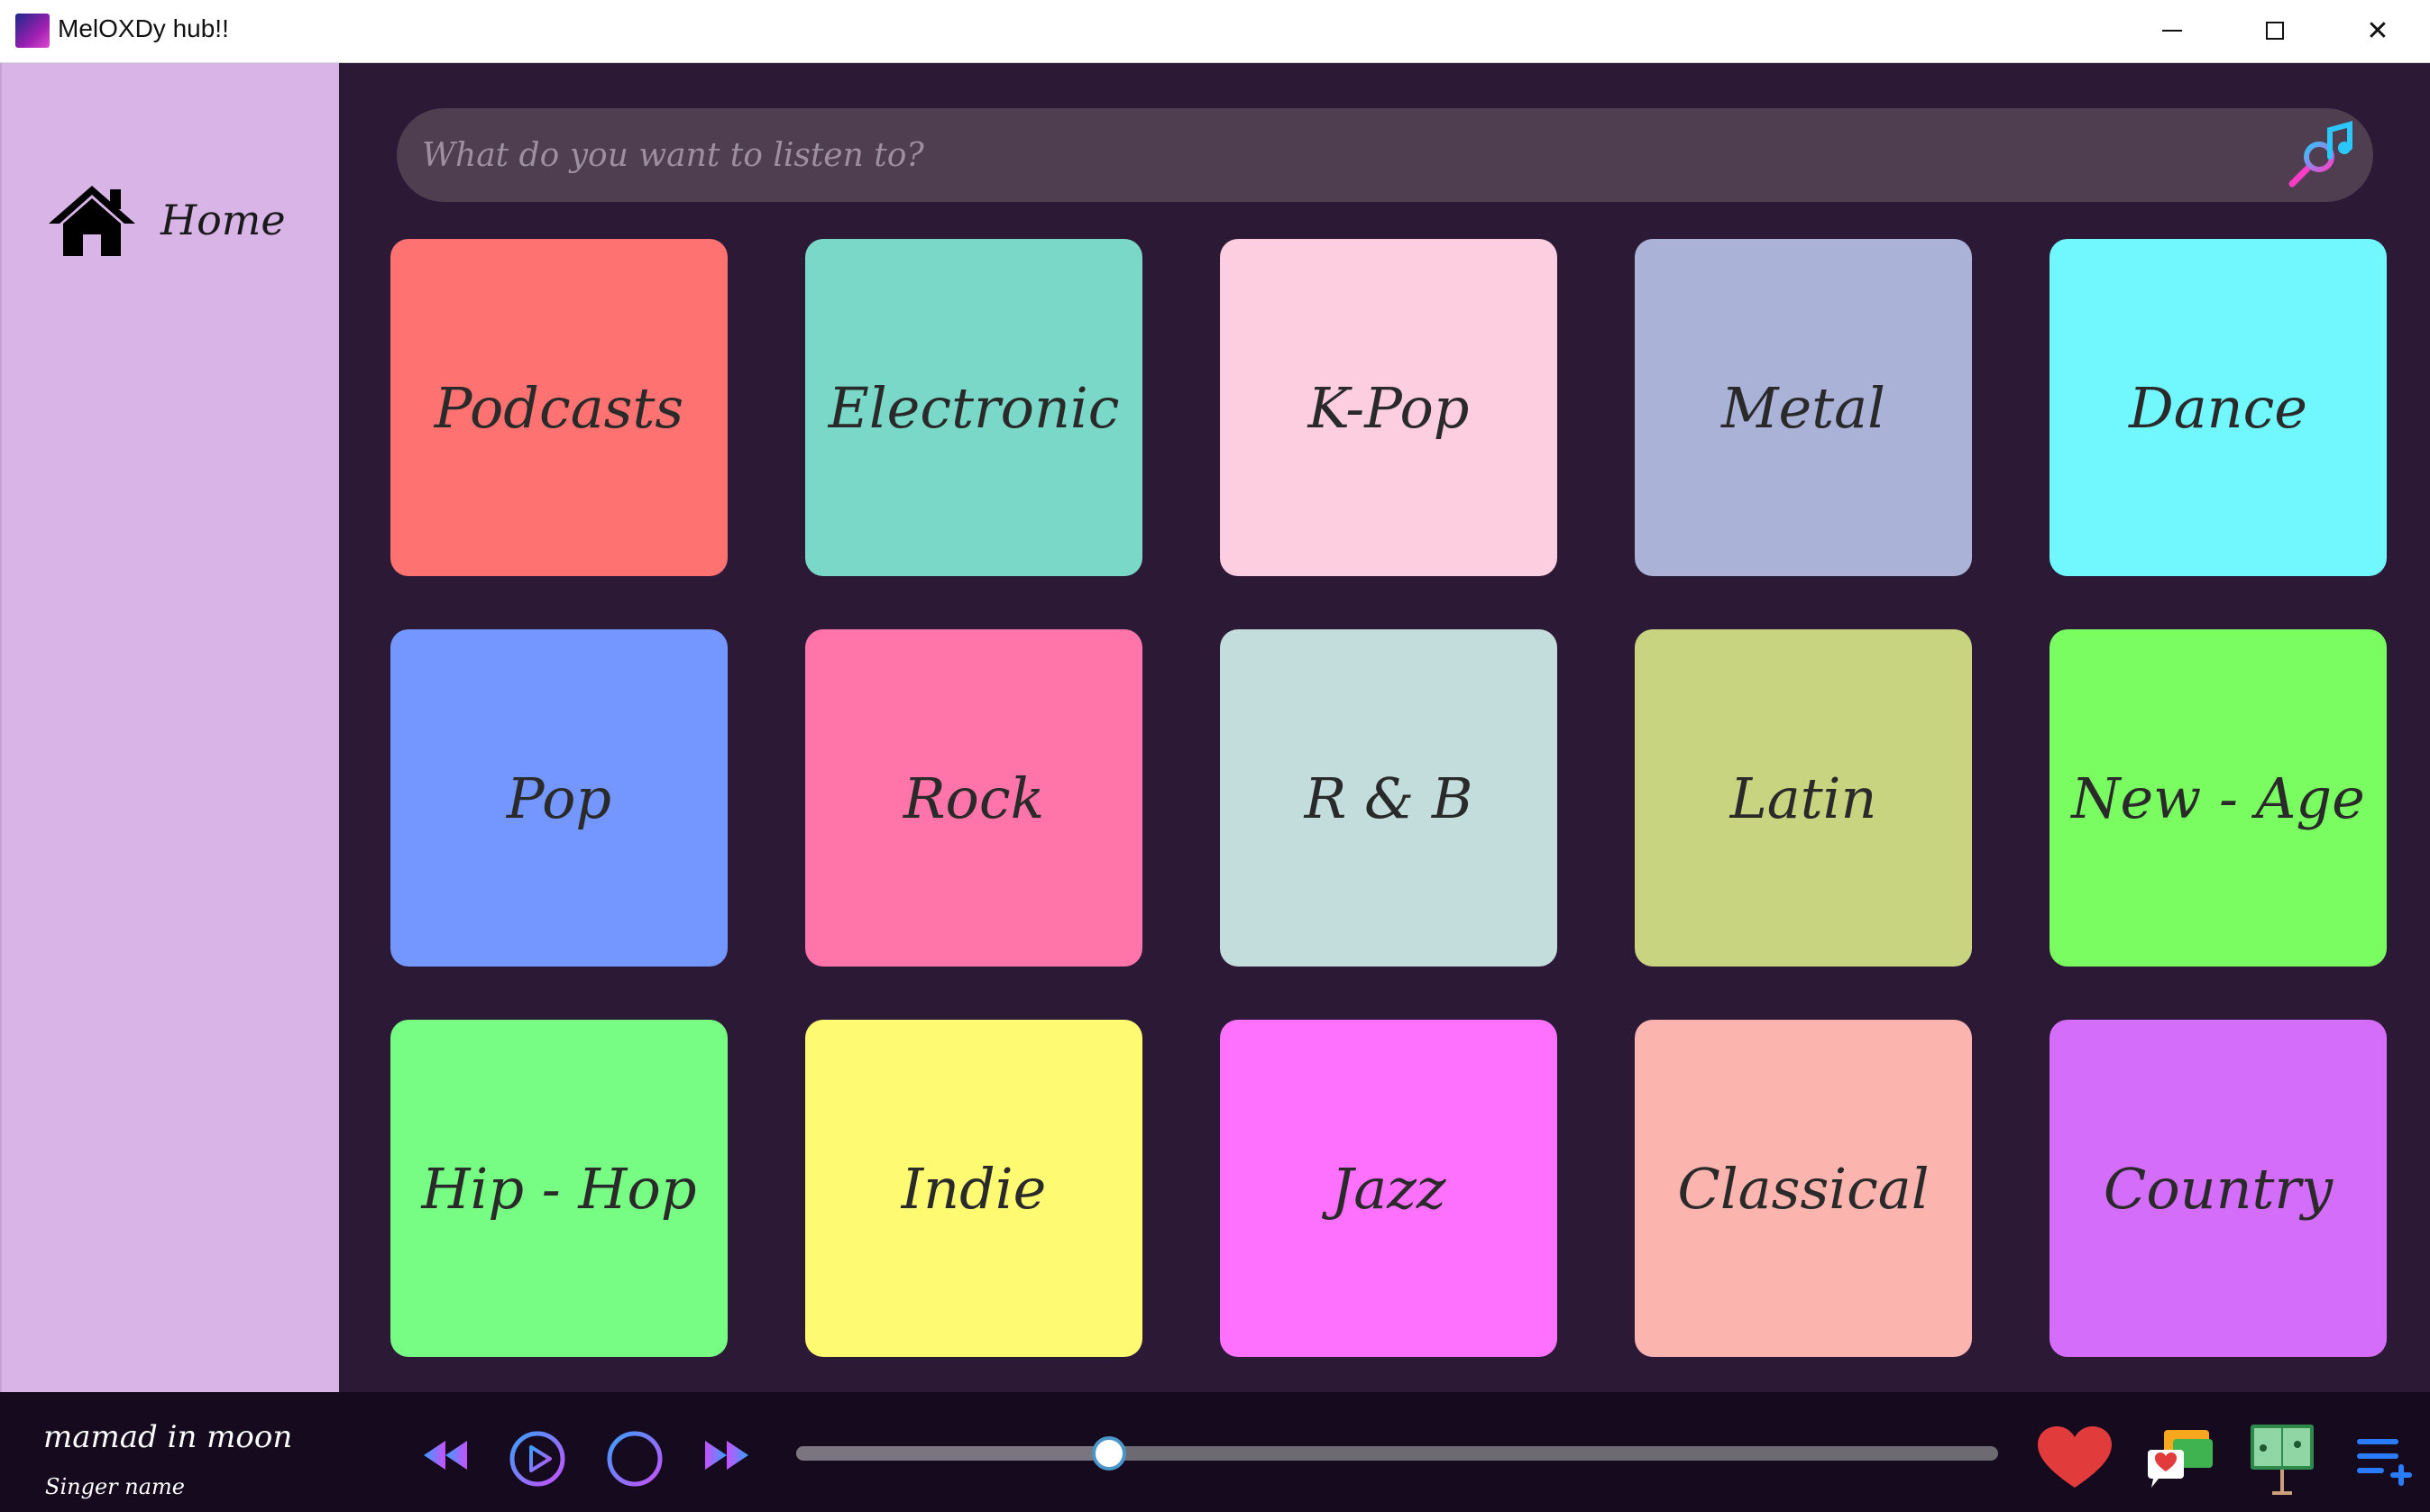 The image size is (2430, 1512). I want to click on genre-label: Pop, so click(559, 798).